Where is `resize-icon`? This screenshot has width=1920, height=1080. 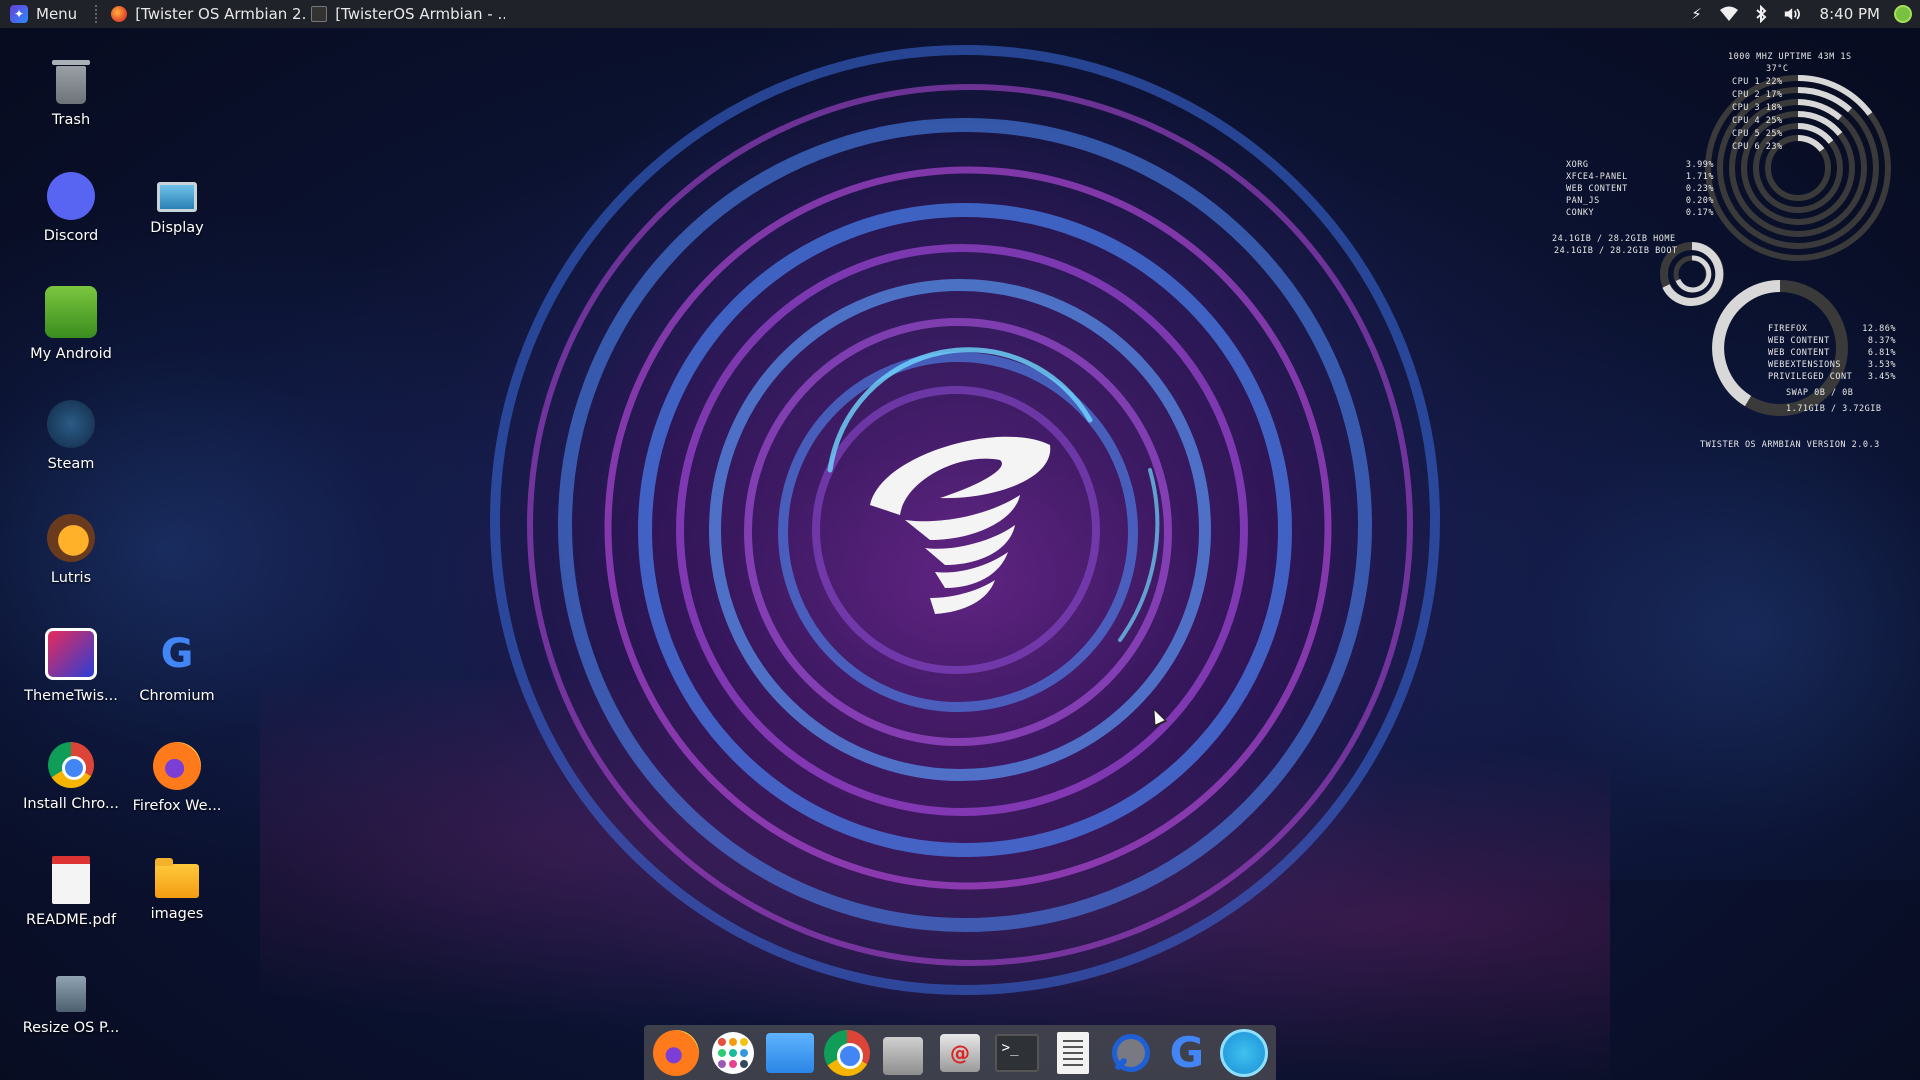 resize-icon is located at coordinates (71, 994).